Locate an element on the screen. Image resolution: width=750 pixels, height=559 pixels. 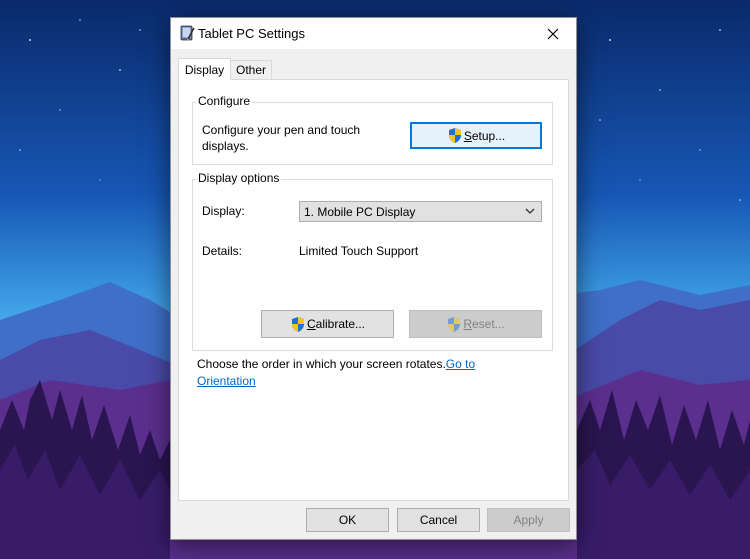
display-label: Display: is located at coordinates (223, 211).